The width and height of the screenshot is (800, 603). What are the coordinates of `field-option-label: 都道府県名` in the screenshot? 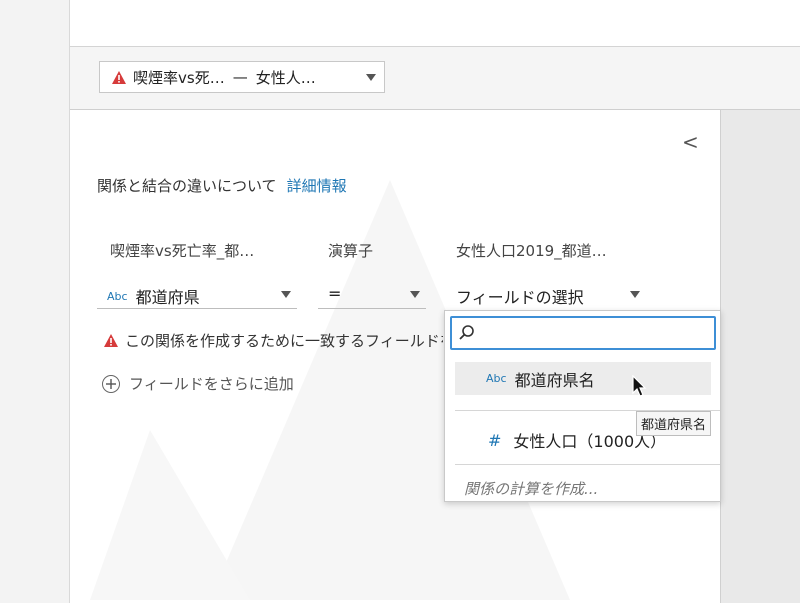 It's located at (554, 380).